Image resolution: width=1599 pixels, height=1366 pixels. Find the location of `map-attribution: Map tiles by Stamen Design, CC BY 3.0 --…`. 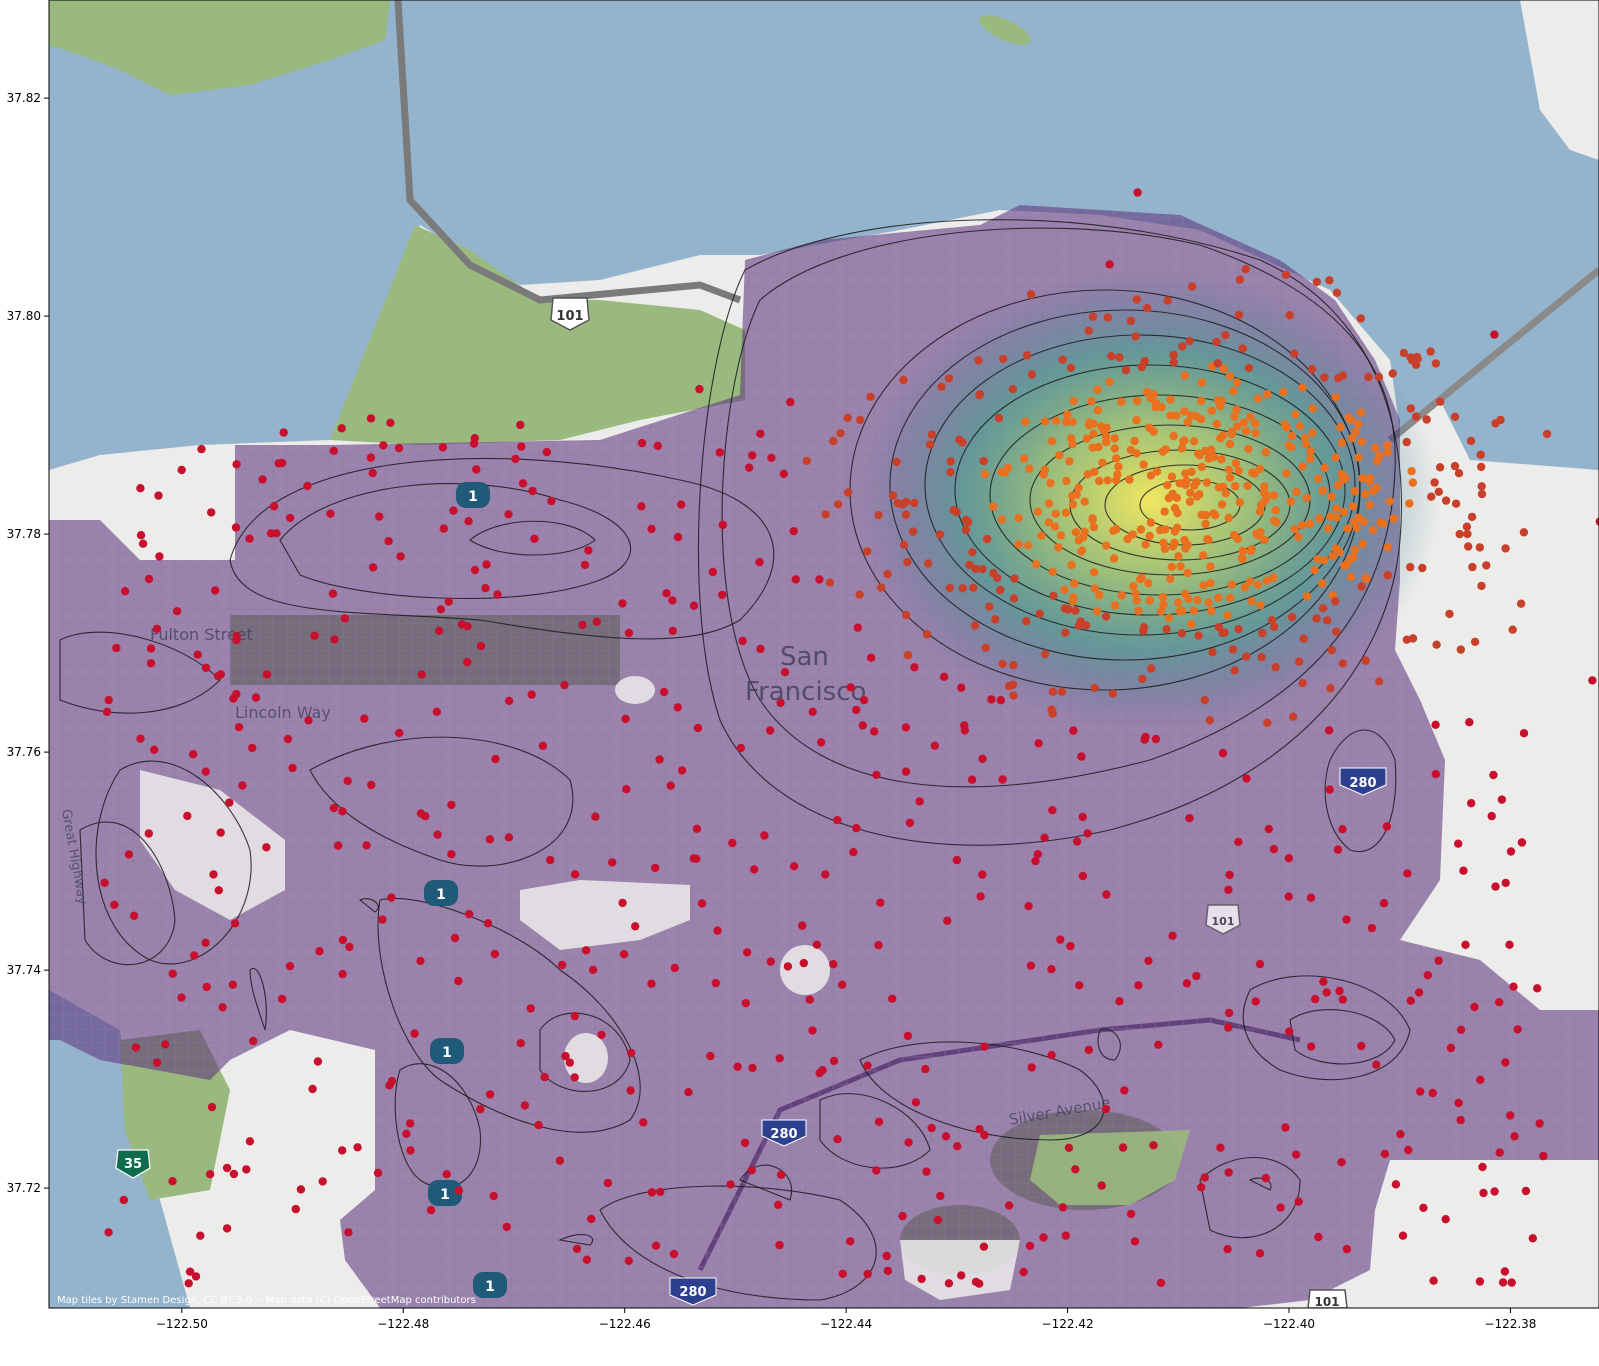

map-attribution: Map tiles by Stamen Design, CC BY 3.0 --… is located at coordinates (266, 1300).